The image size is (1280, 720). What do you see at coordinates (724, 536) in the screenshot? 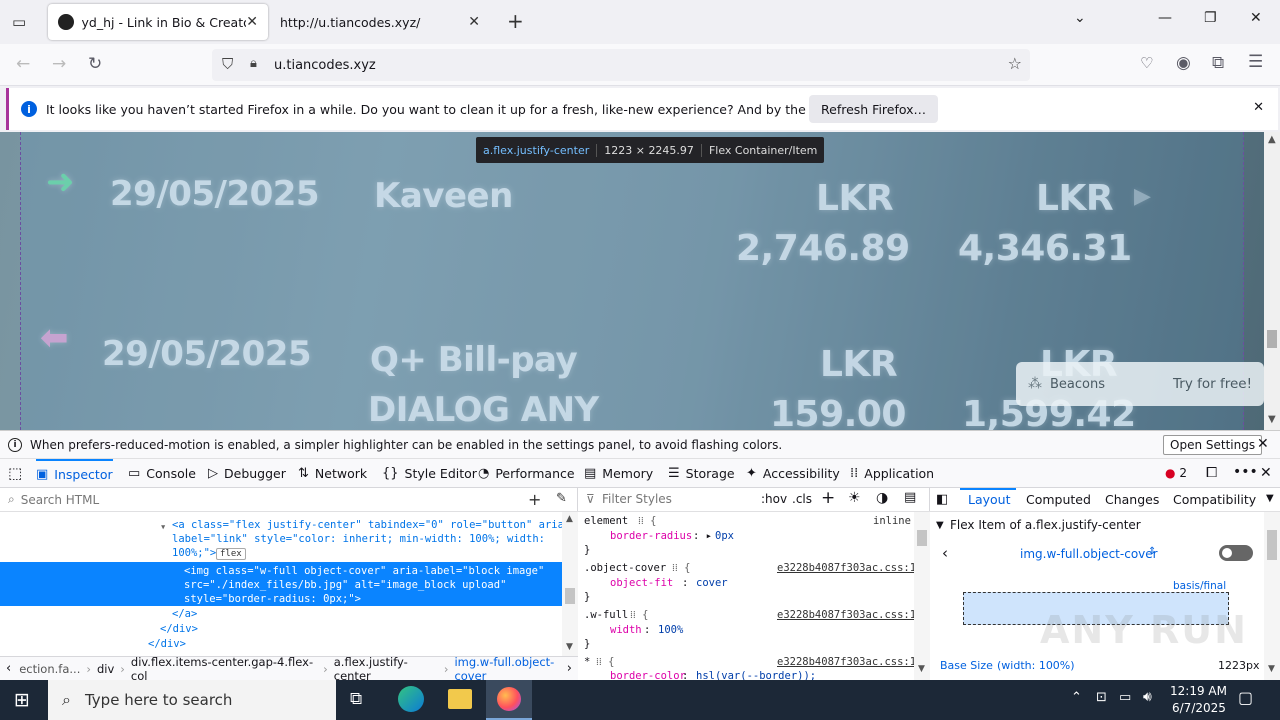
I see `rule-value: 0px` at bounding box center [724, 536].